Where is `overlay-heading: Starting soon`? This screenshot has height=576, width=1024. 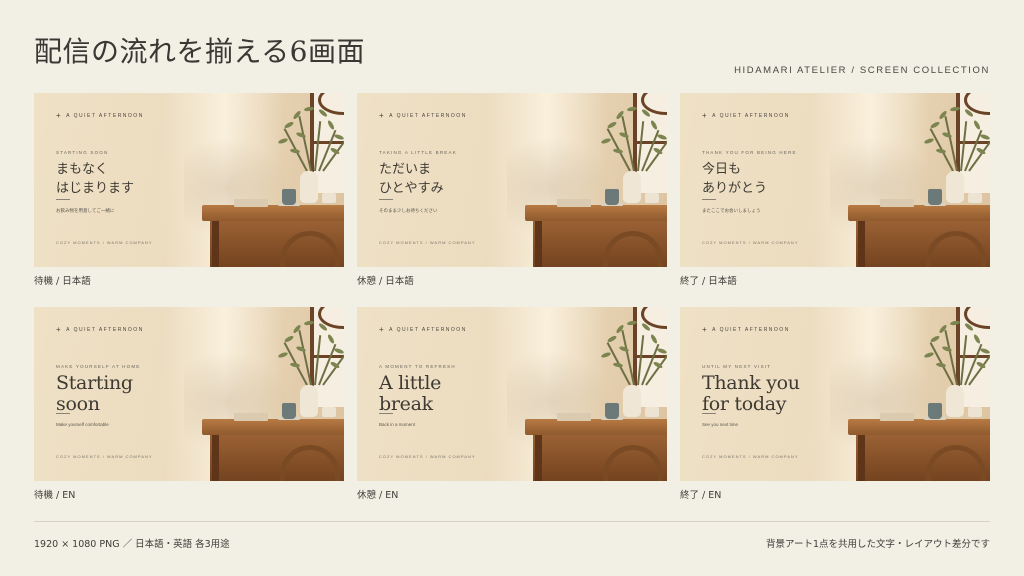
overlay-heading: Starting soon is located at coordinates (94, 394).